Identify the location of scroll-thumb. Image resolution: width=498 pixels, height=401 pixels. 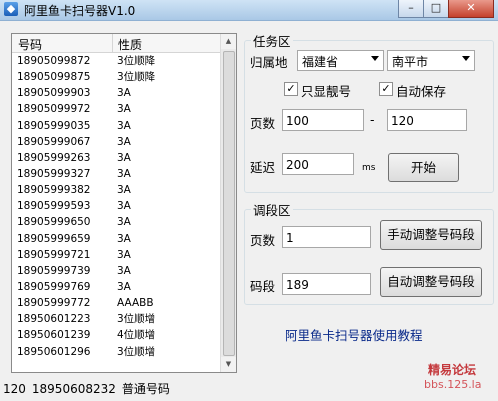
(229, 203).